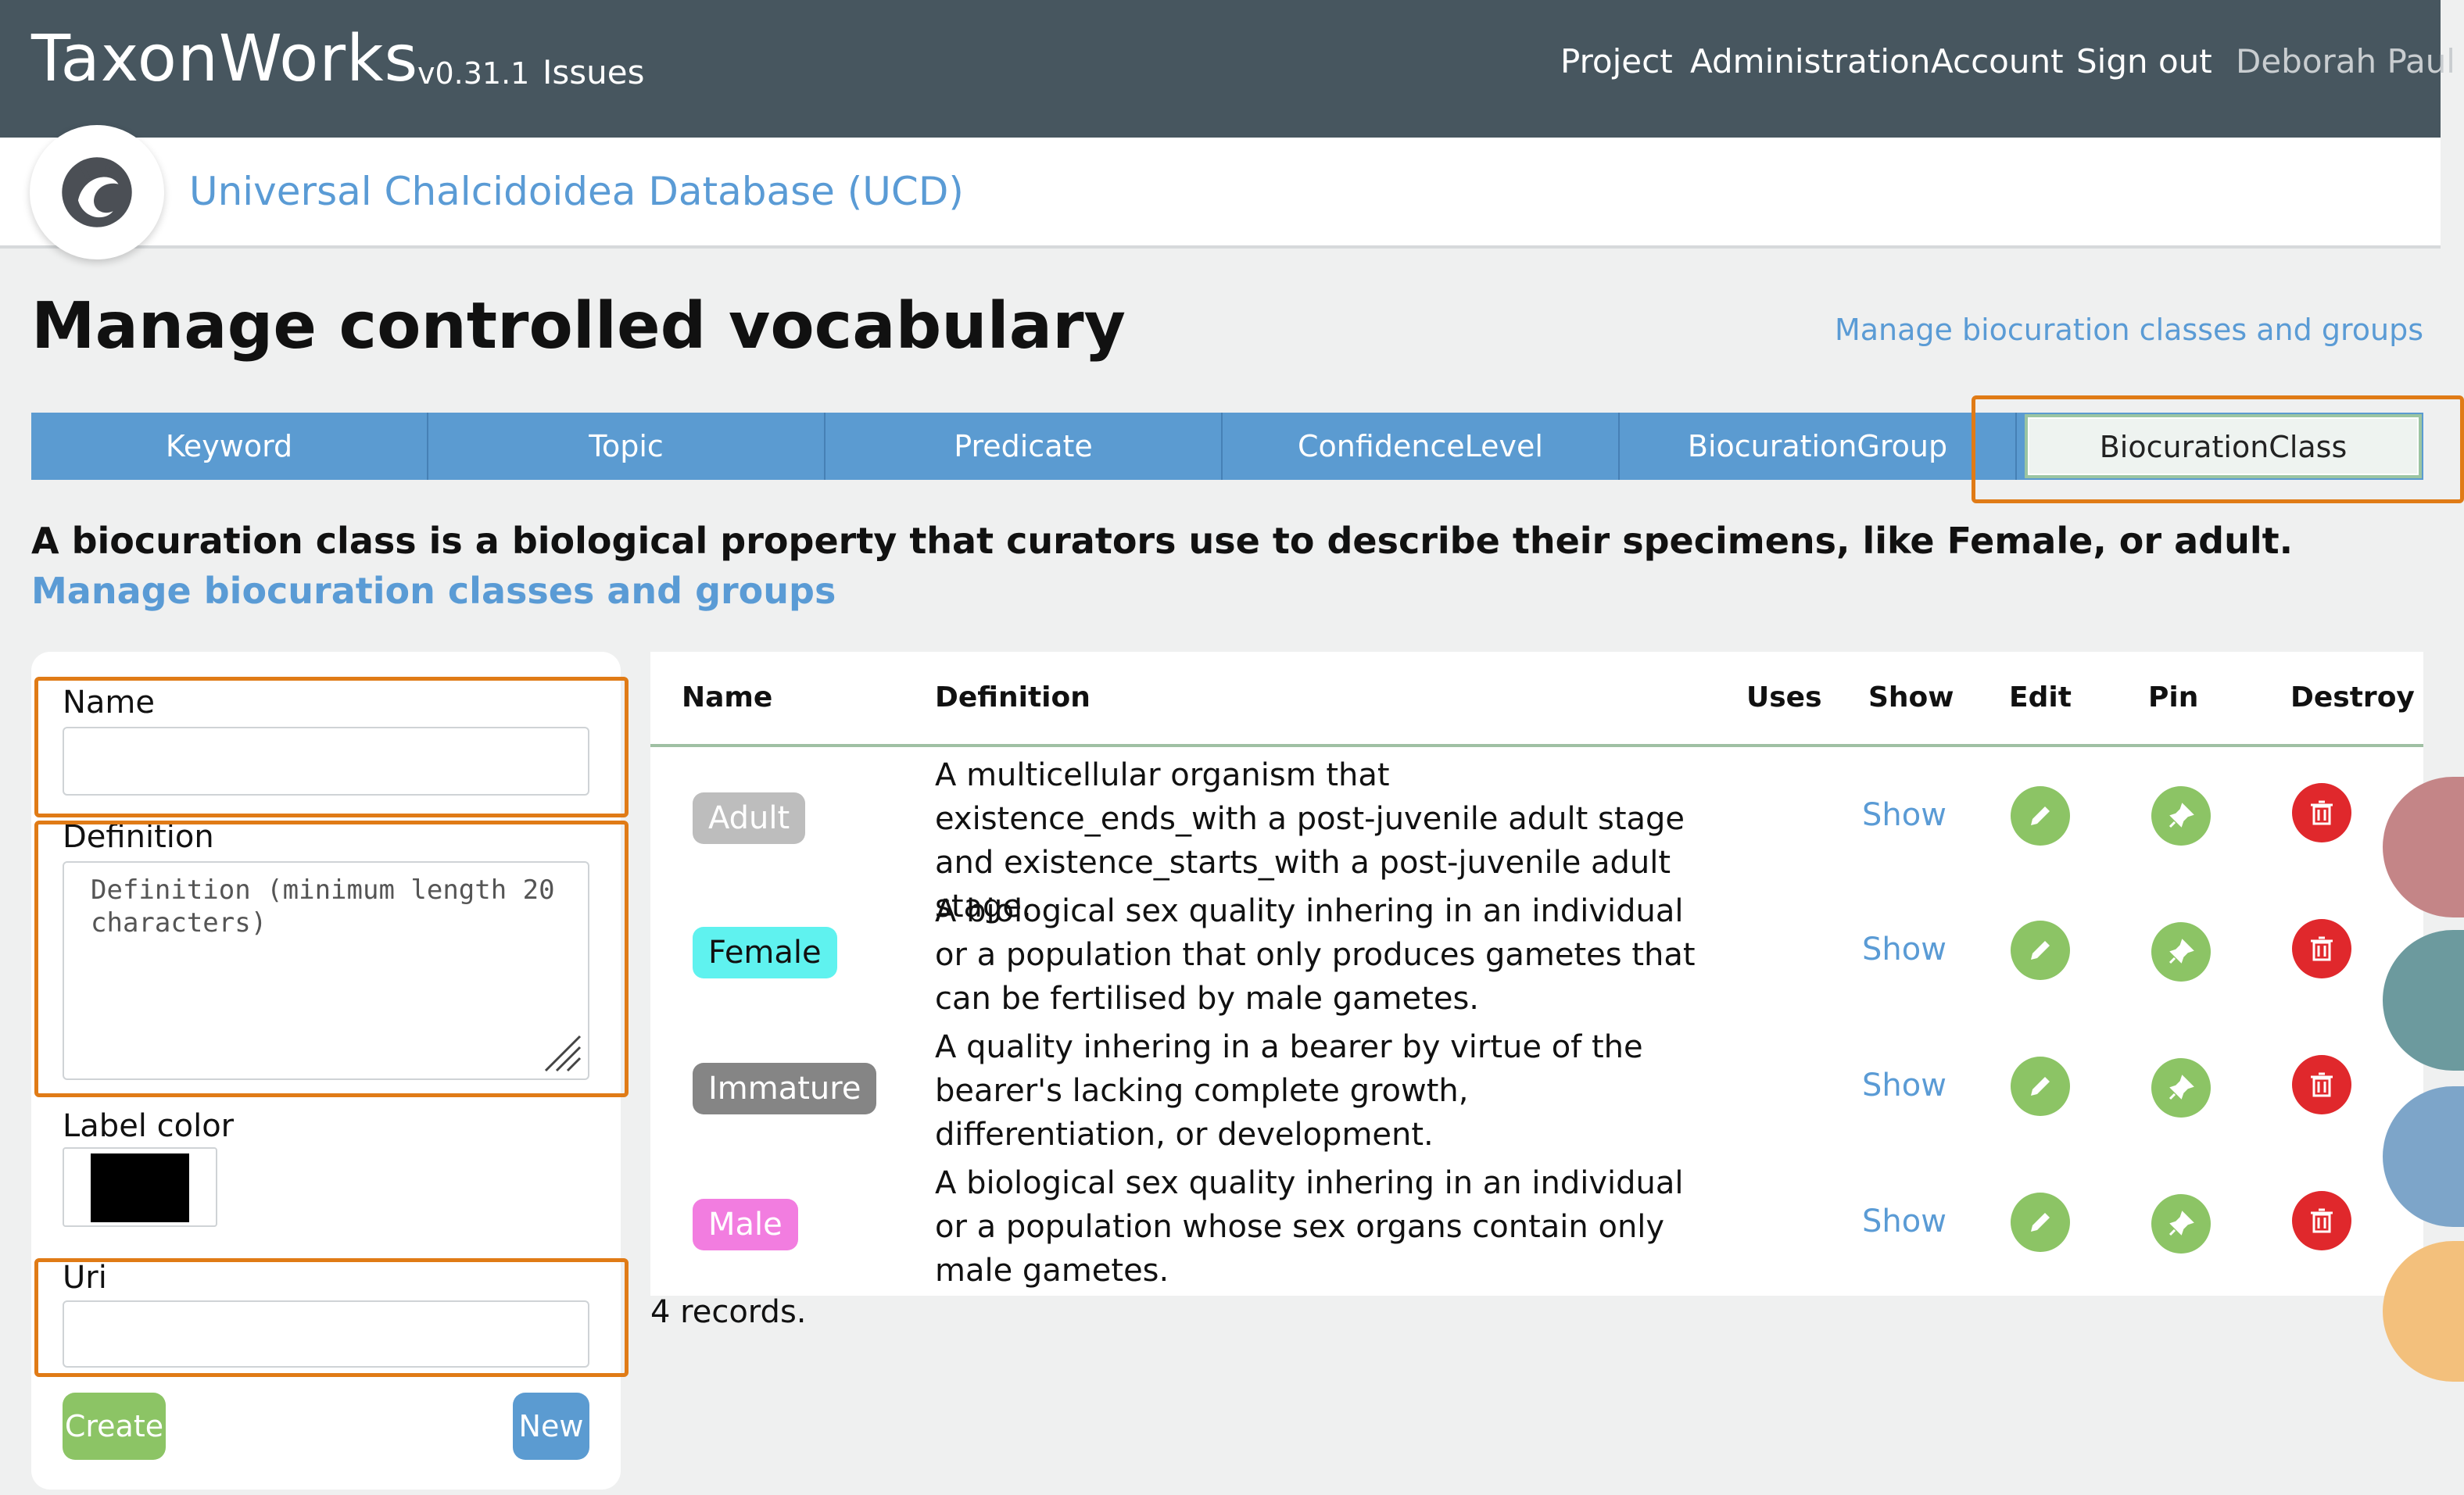  What do you see at coordinates (2353, 697) in the screenshot?
I see `col-header-destroy: Destroy` at bounding box center [2353, 697].